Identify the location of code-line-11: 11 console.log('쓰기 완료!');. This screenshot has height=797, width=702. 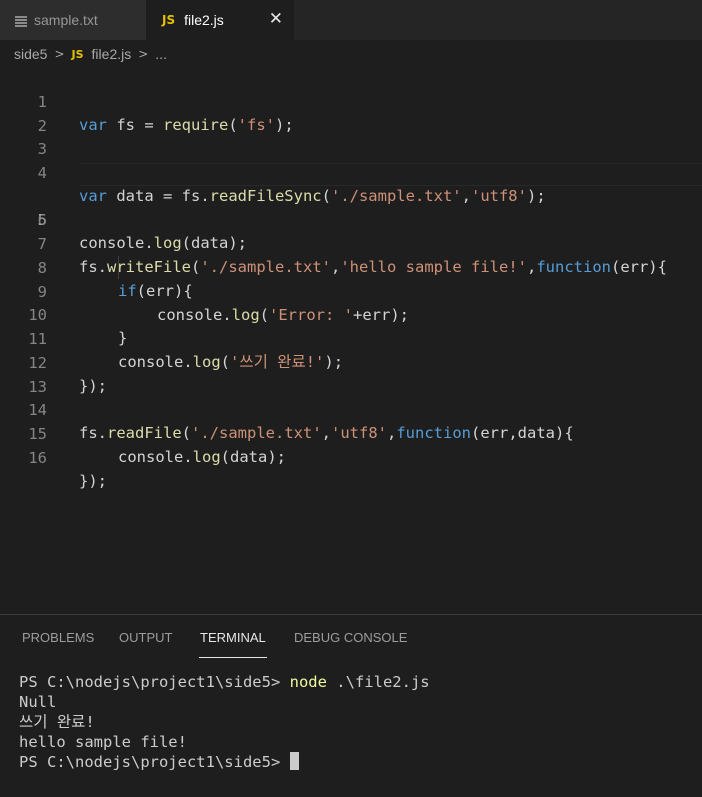
(351, 338).